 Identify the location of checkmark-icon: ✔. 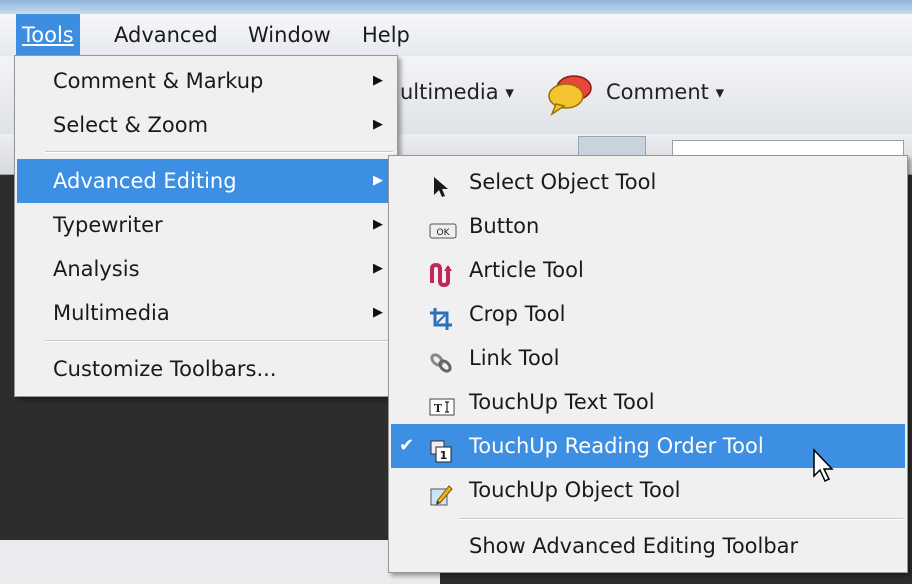
(407, 445).